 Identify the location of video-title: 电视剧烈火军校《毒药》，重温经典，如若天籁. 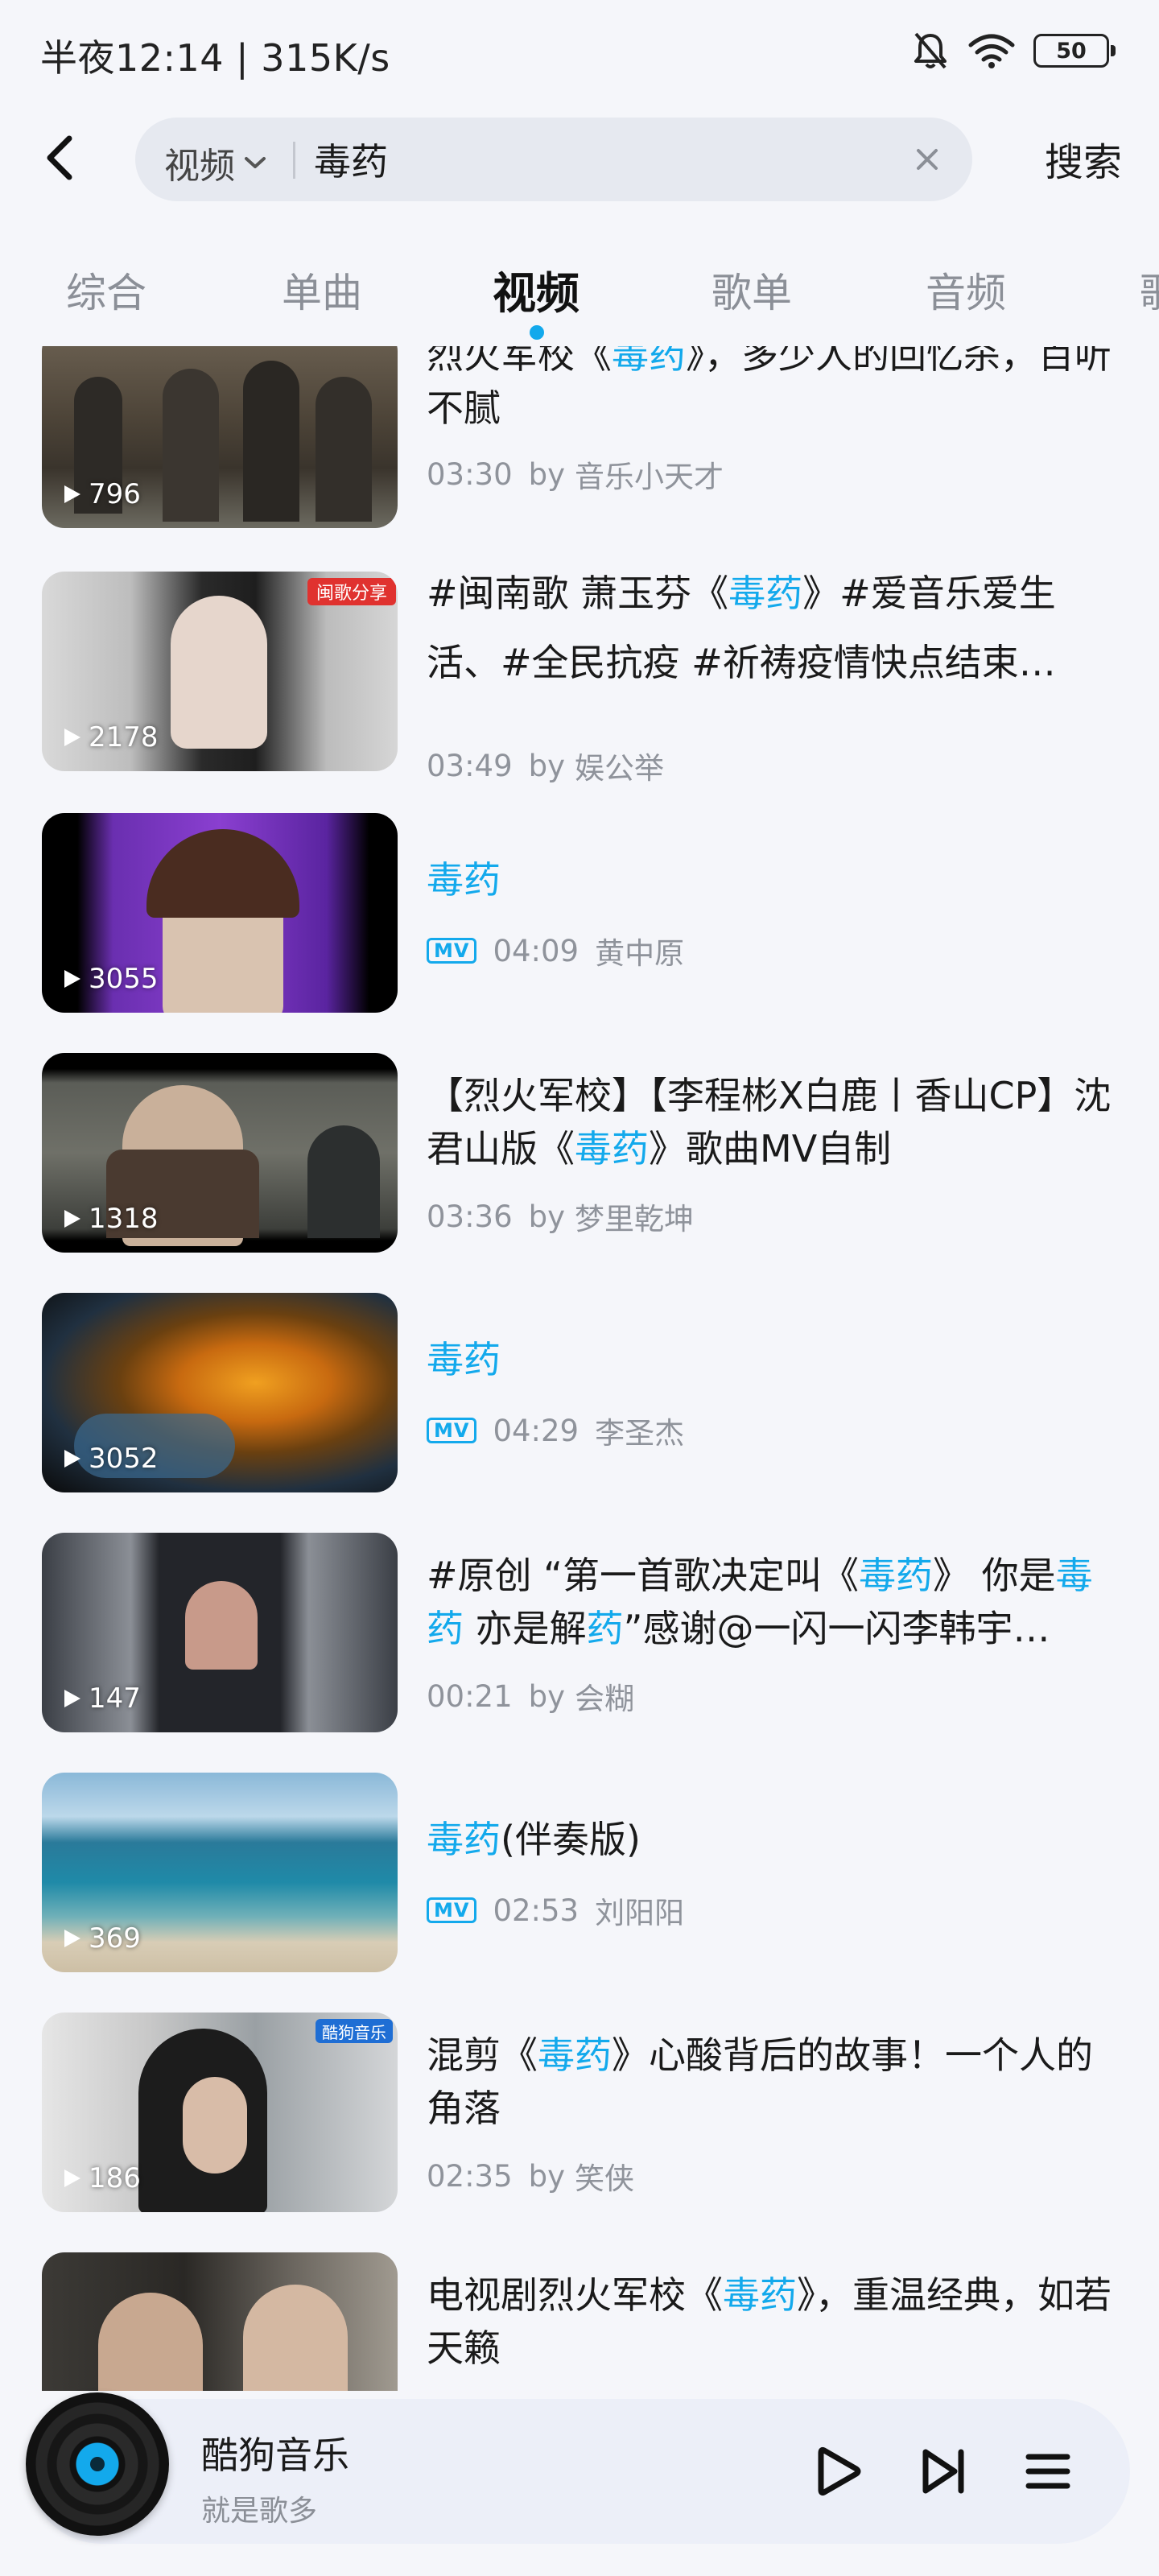
(773, 2321).